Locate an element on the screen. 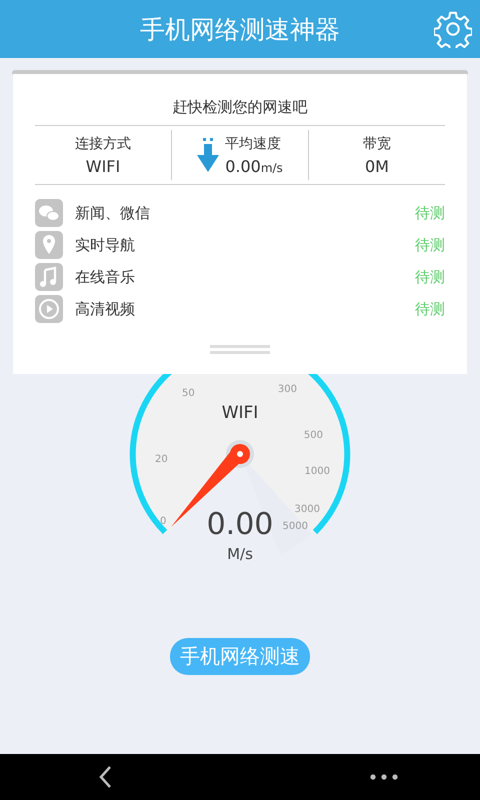  test-label: 实时导航 is located at coordinates (105, 245).